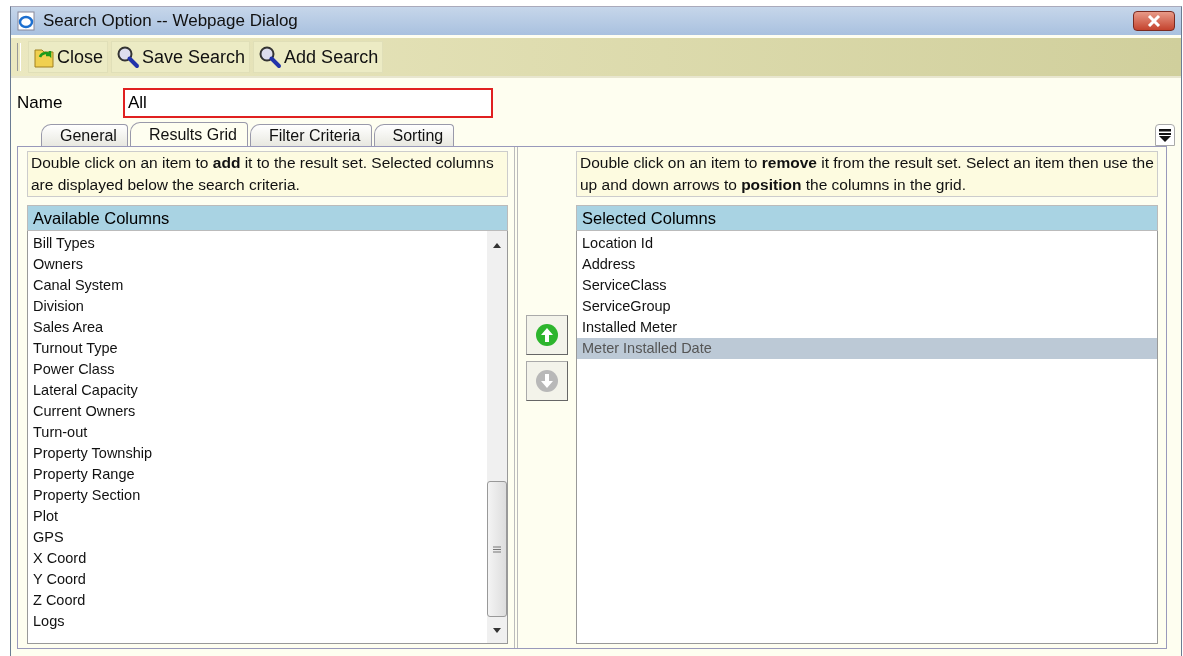  I want to click on list-item: Installed Meter, so click(867, 327).